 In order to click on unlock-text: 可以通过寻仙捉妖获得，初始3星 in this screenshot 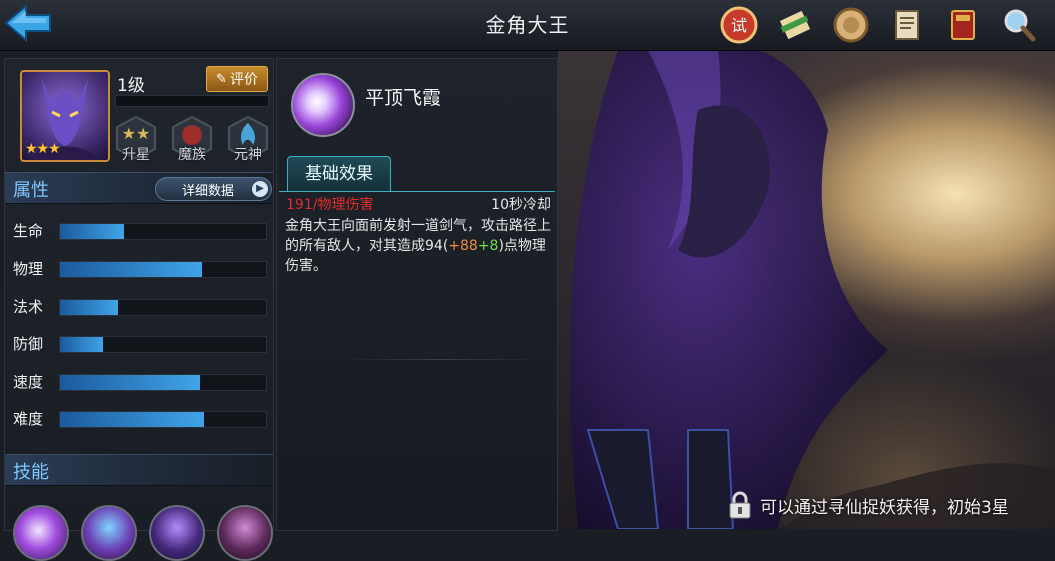, I will do `click(884, 507)`.